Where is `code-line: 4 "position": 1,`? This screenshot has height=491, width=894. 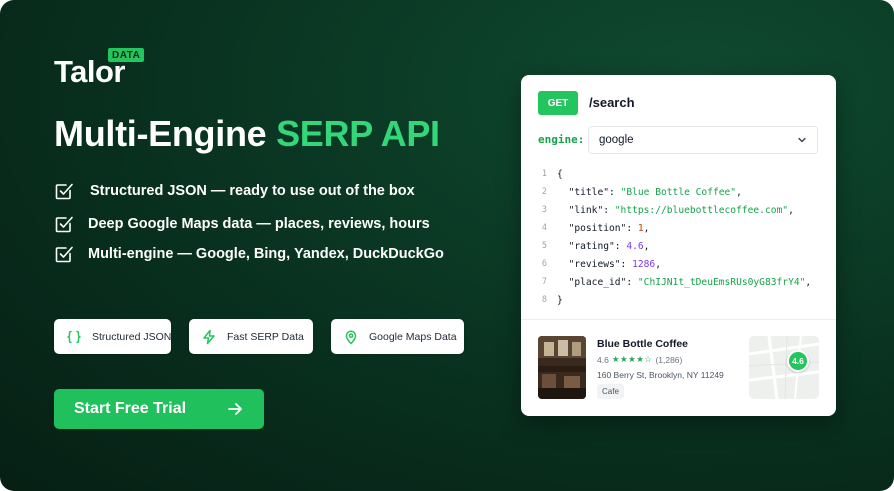 code-line: 4 "position": 1, is located at coordinates (585, 228).